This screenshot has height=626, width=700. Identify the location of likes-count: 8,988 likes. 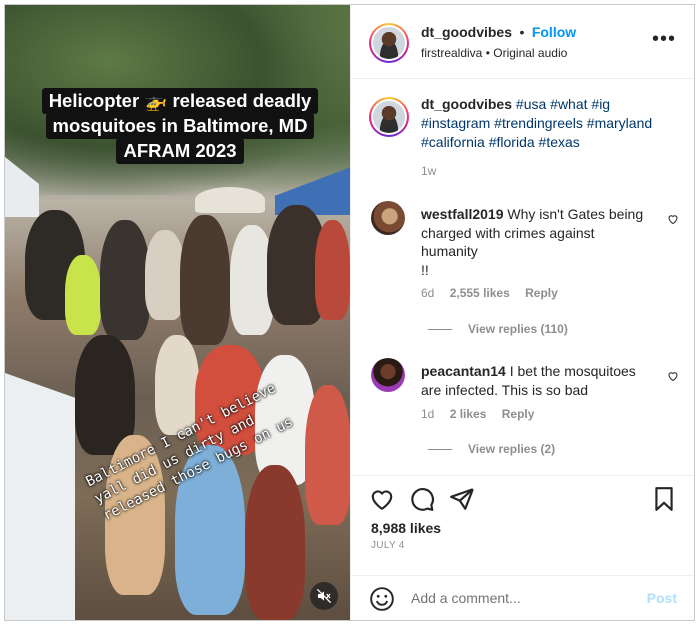
(406, 528).